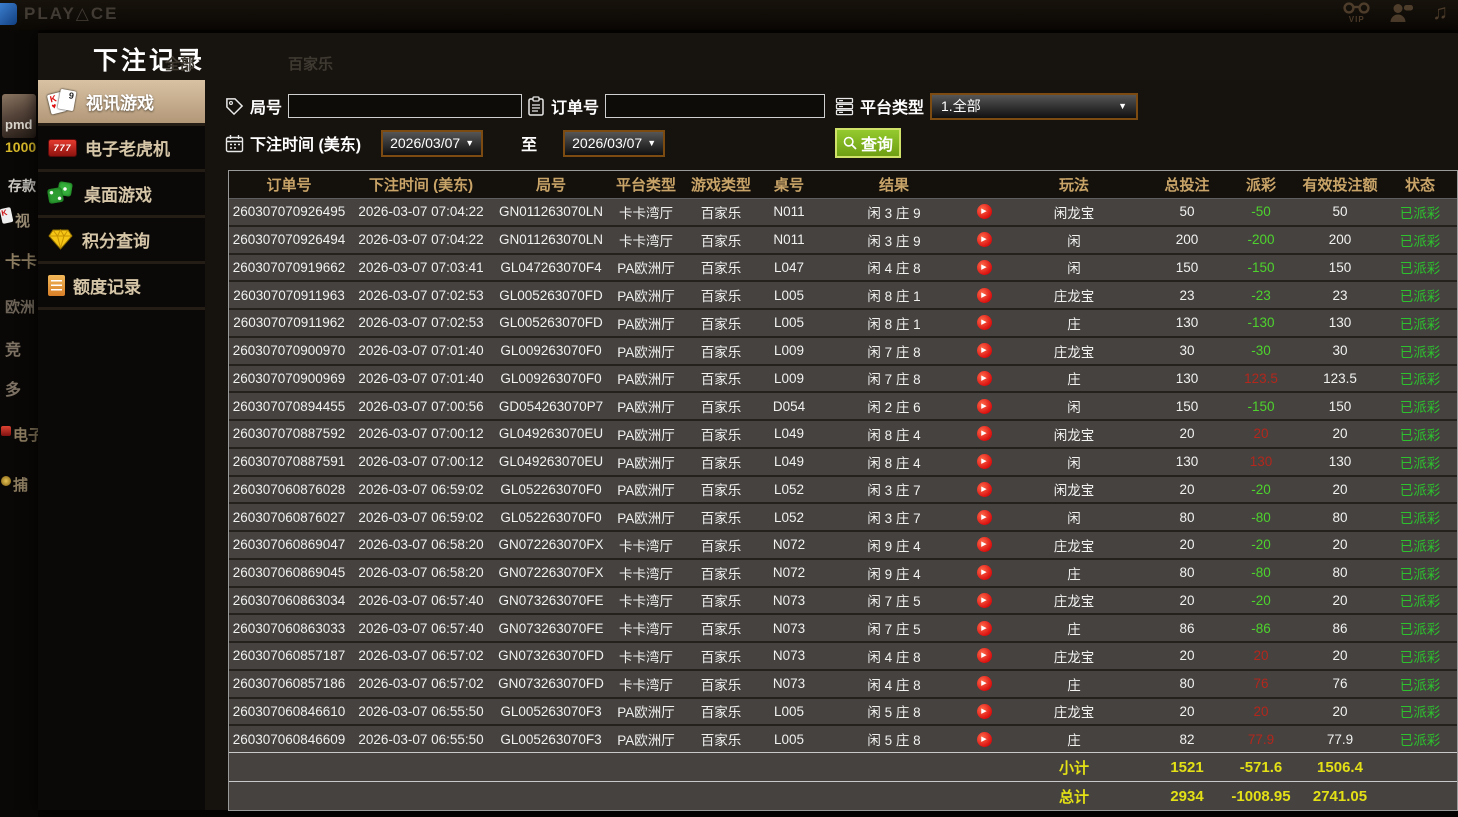 Image resolution: width=1458 pixels, height=817 pixels. I want to click on table-cell: GN011263070LN, so click(551, 240).